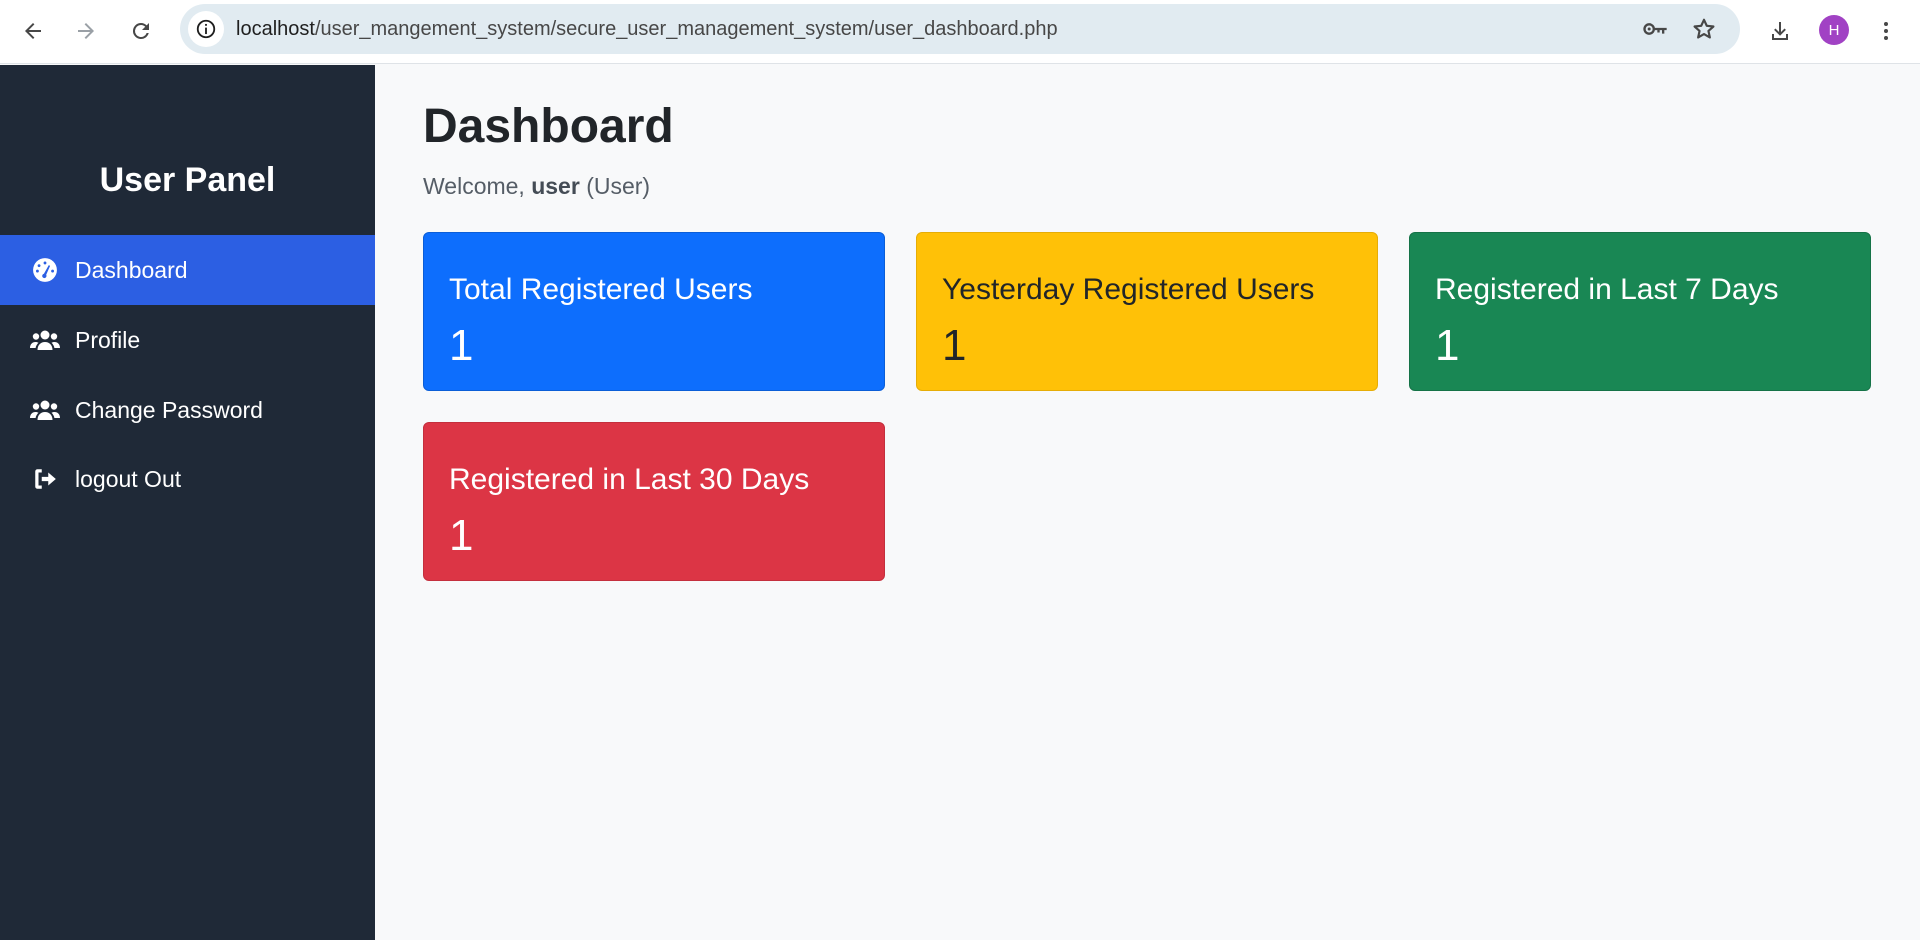  I want to click on sidebar-item-change-password: Change Password, so click(187, 410).